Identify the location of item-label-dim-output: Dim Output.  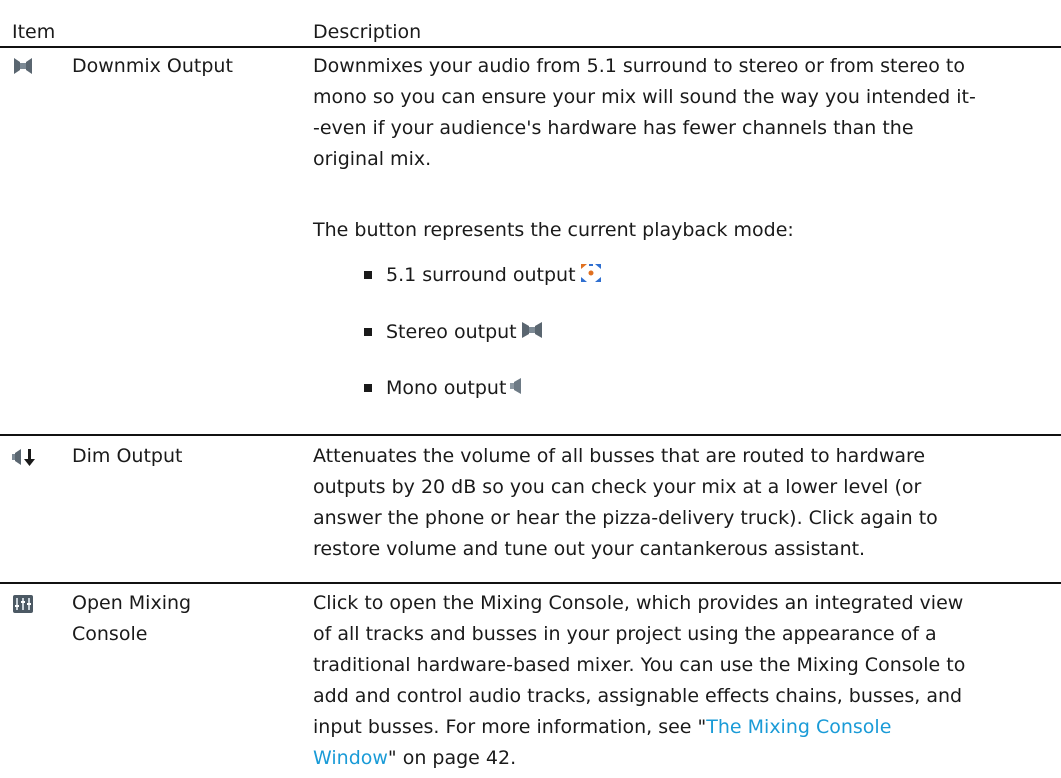
(127, 456).